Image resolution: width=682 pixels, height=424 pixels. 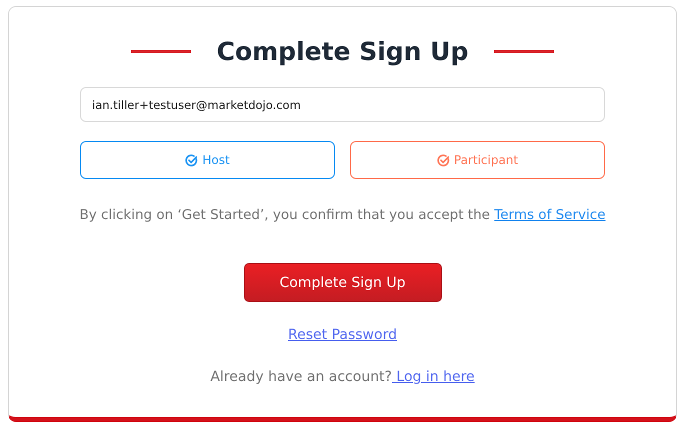 I want to click on page-title: Complete Sign Up, so click(x=342, y=51).